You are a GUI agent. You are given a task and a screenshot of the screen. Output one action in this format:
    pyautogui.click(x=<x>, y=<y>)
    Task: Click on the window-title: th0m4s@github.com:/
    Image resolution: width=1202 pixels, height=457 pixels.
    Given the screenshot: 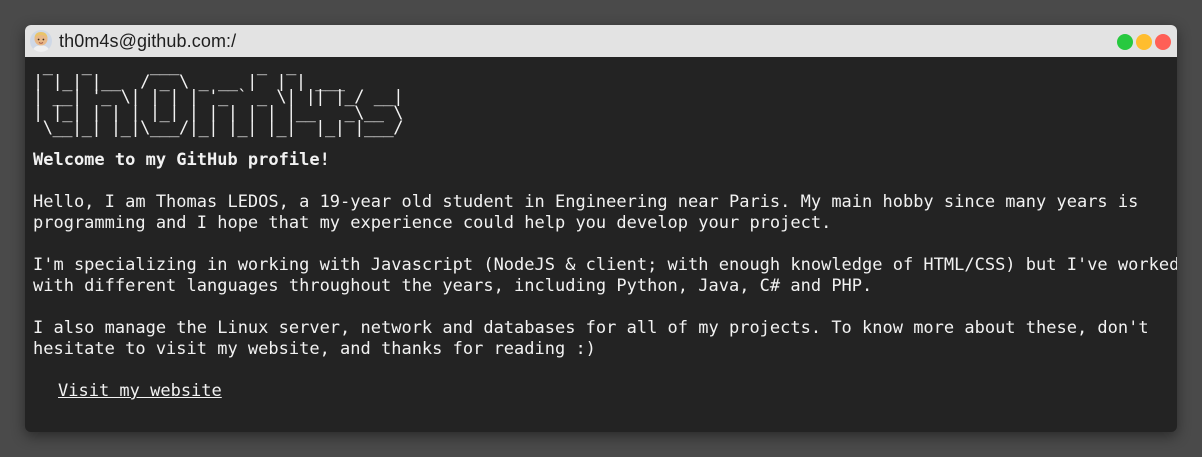 What is the action you would take?
    pyautogui.click(x=148, y=40)
    